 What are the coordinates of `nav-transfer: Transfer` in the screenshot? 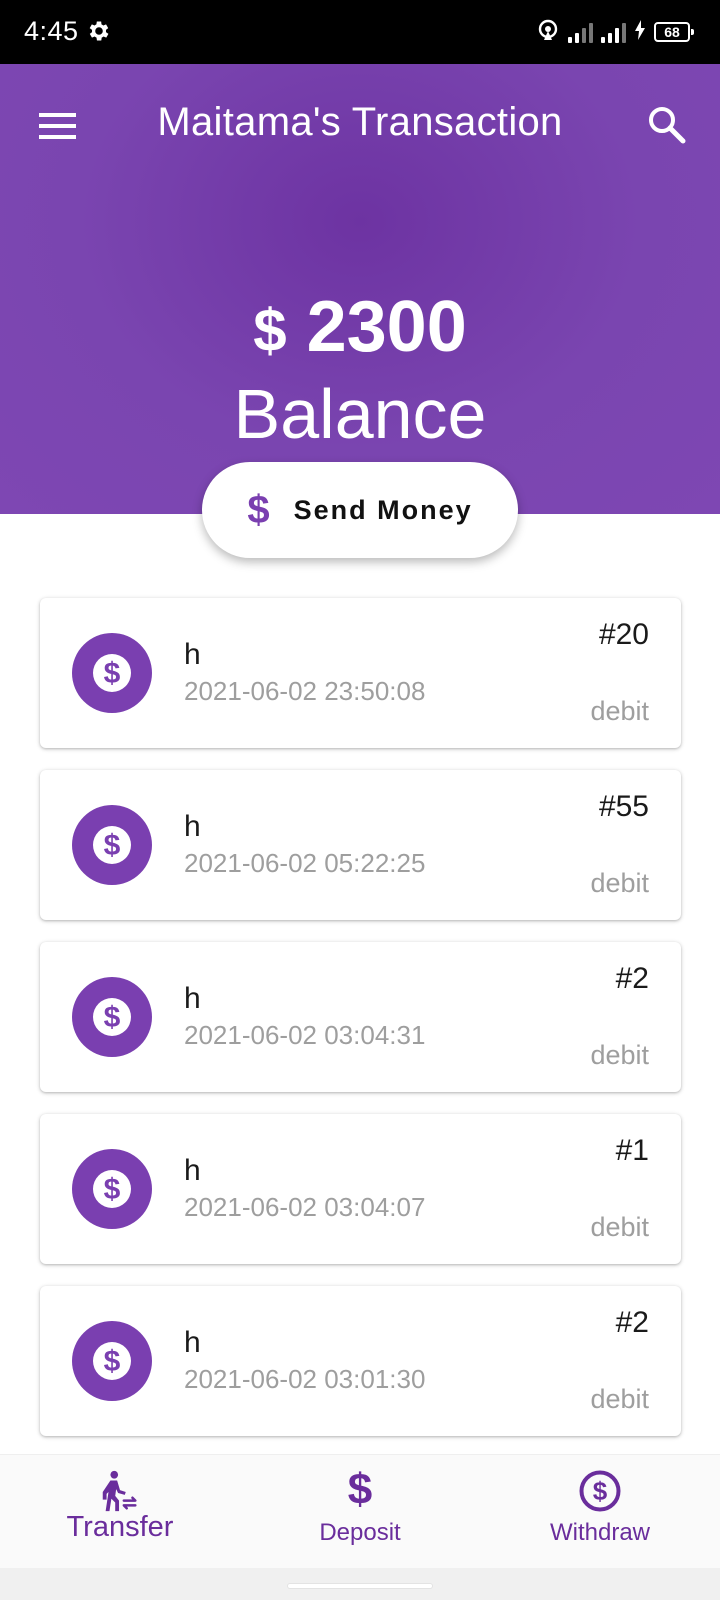 It's located at (120, 1512).